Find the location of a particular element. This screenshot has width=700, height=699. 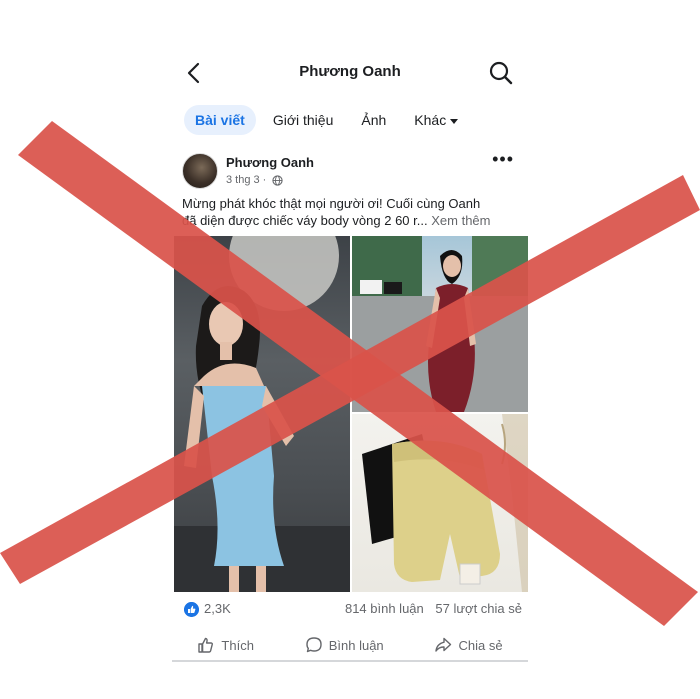

post-header: Phương Oanh 3 thg 3 · ••• is located at coordinates (352, 171).